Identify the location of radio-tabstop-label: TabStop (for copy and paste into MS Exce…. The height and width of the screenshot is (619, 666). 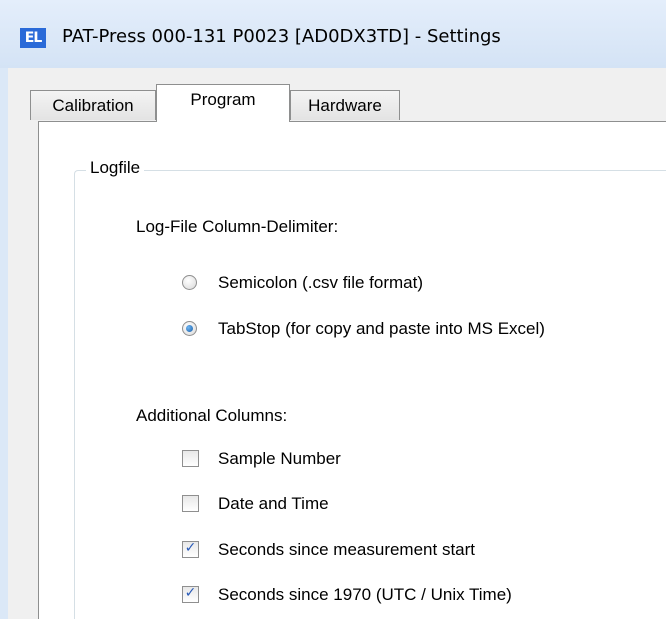
(381, 329).